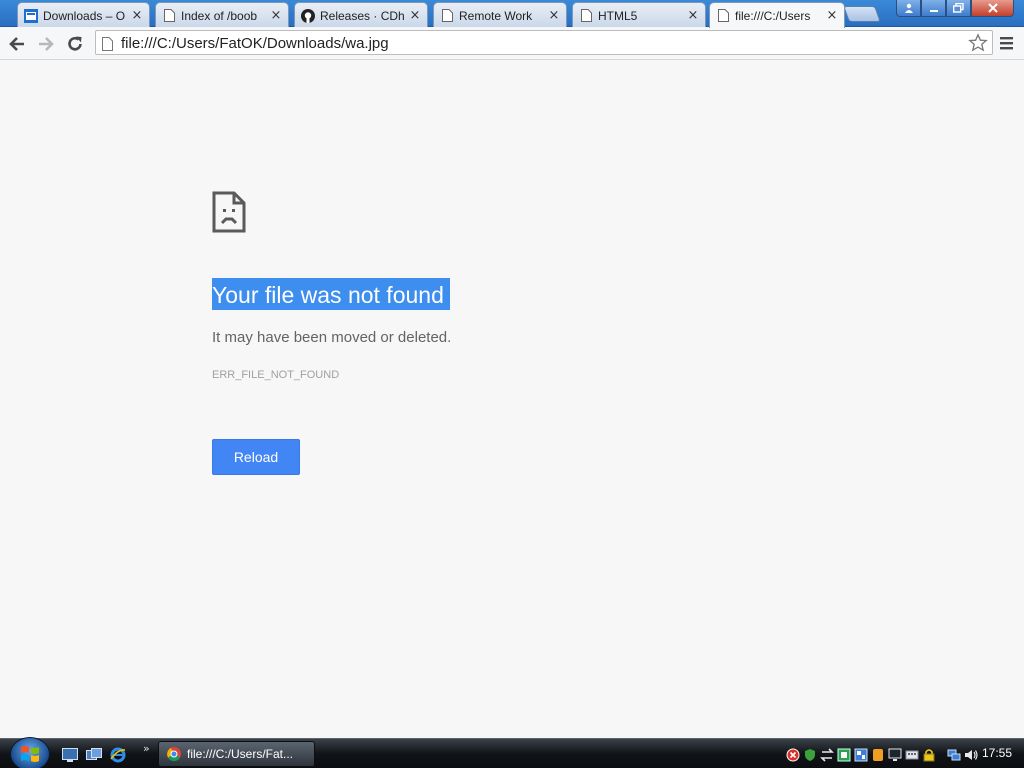 The height and width of the screenshot is (768, 1024). What do you see at coordinates (773, 15) in the screenshot?
I see `tab-title: file:///C:/Users` at bounding box center [773, 15].